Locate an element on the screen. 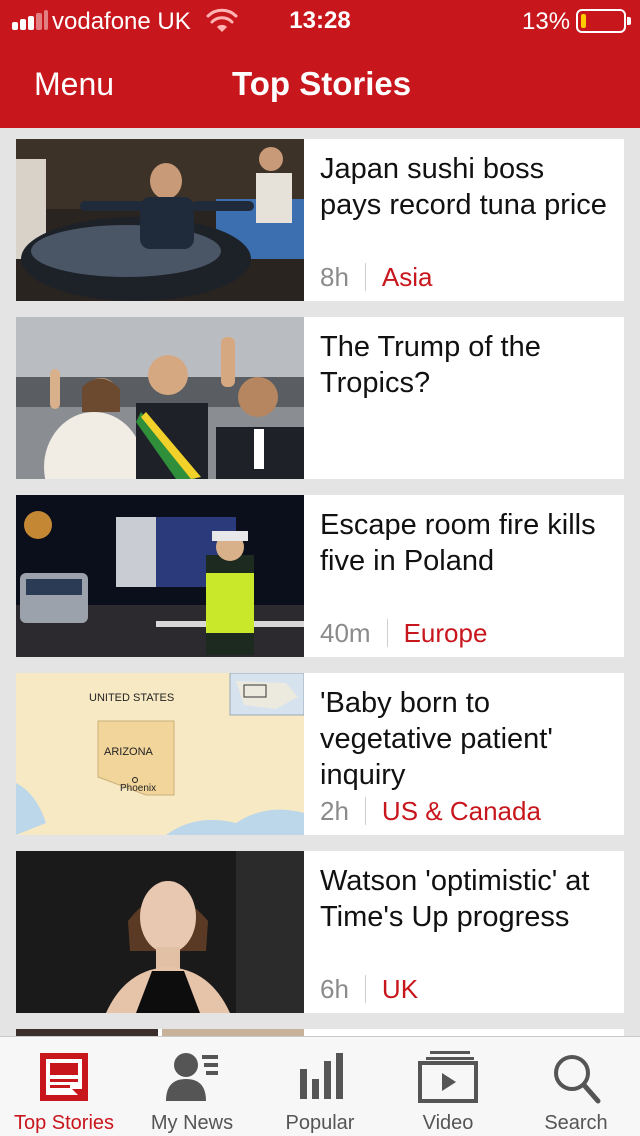 This screenshot has height=1136, width=640. bar-chart-icon is located at coordinates (320, 1077).